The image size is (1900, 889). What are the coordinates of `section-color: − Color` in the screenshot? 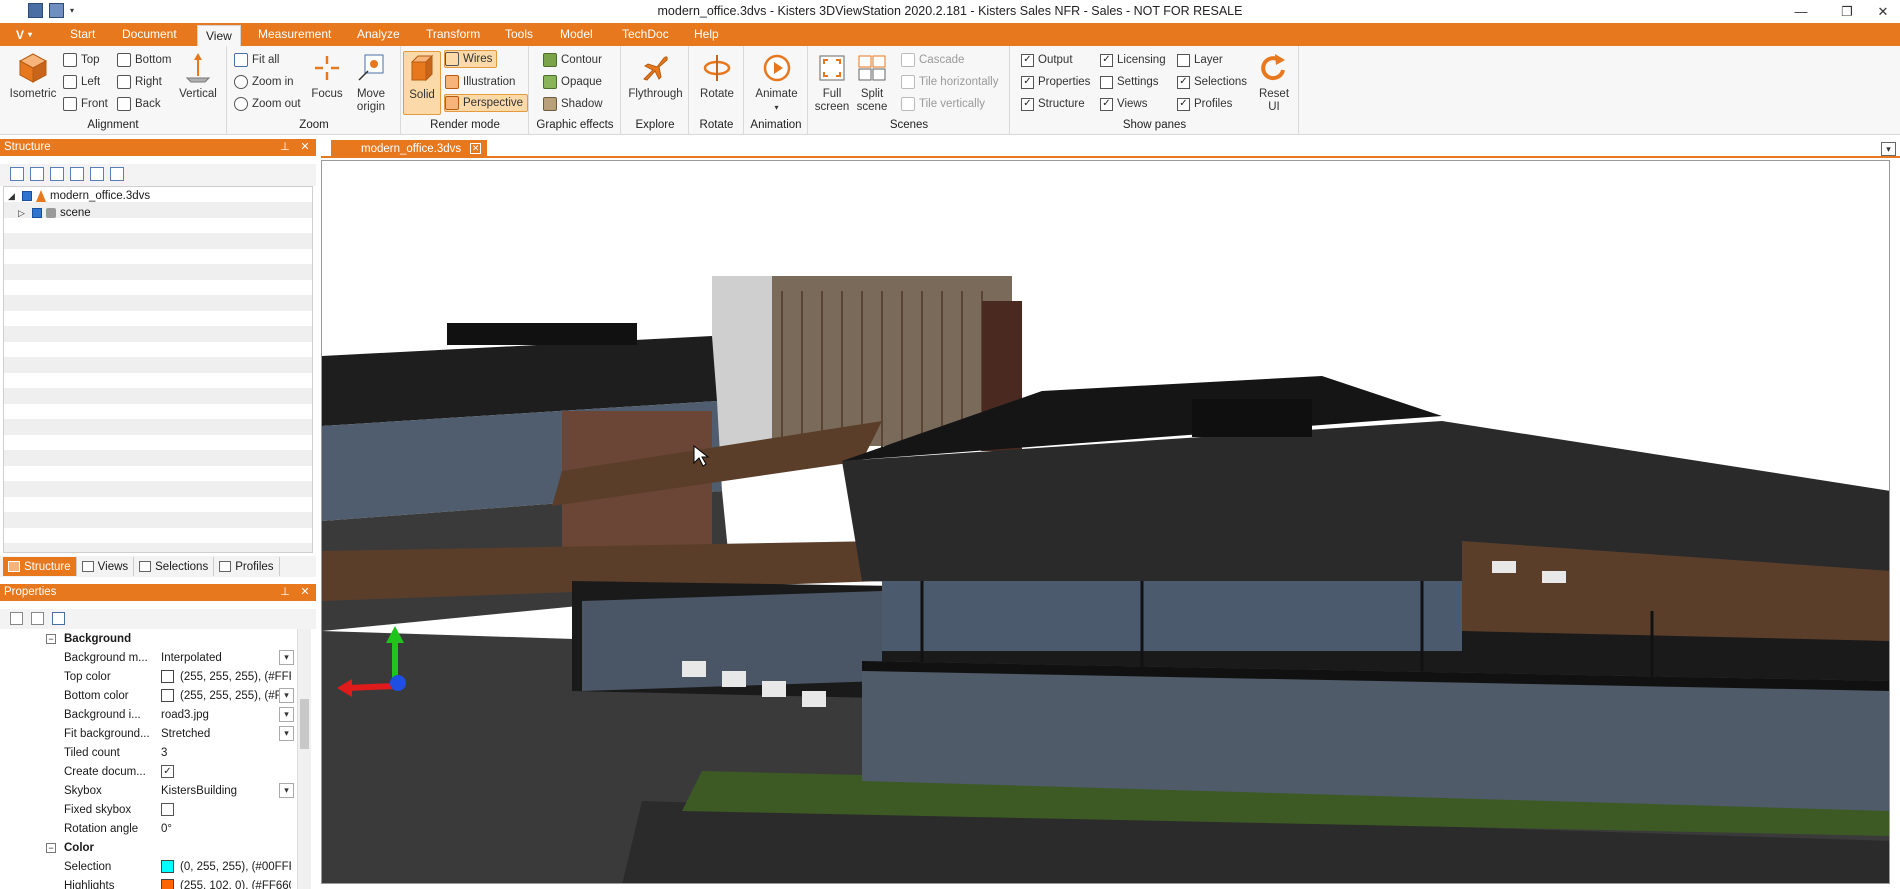 It's located at (148, 847).